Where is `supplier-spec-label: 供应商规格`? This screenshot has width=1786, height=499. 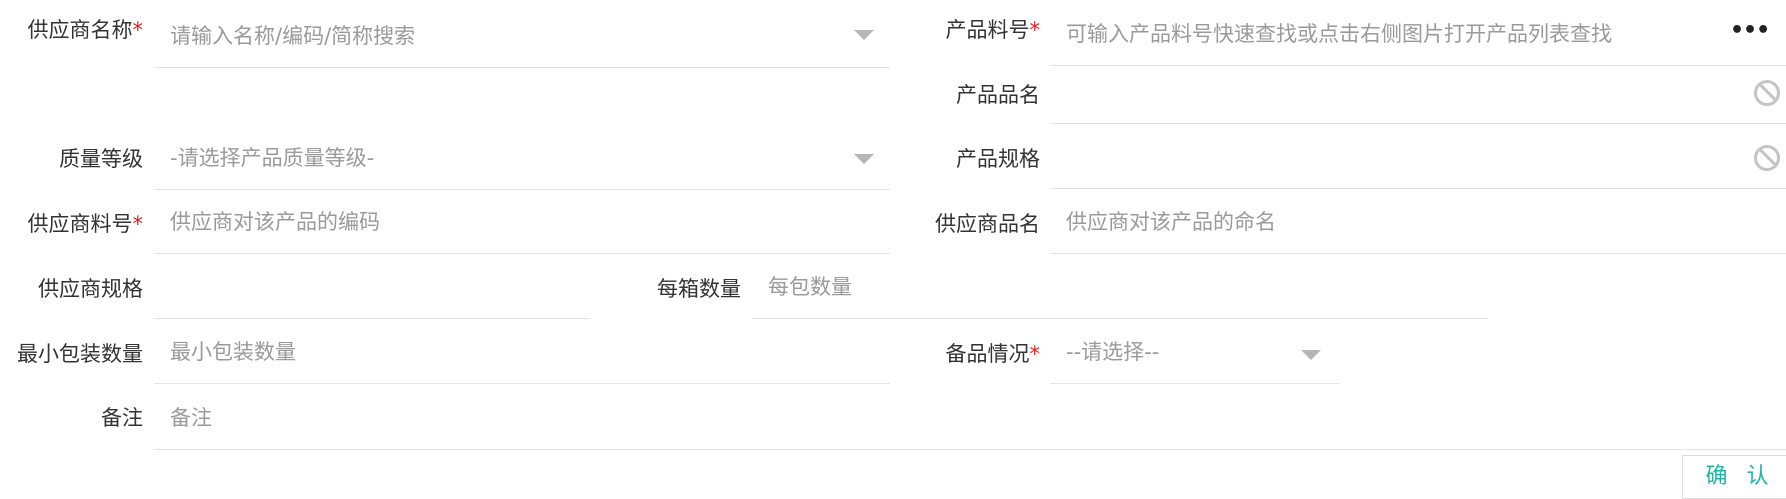
supplier-spec-label: 供应商规格 is located at coordinates (90, 289).